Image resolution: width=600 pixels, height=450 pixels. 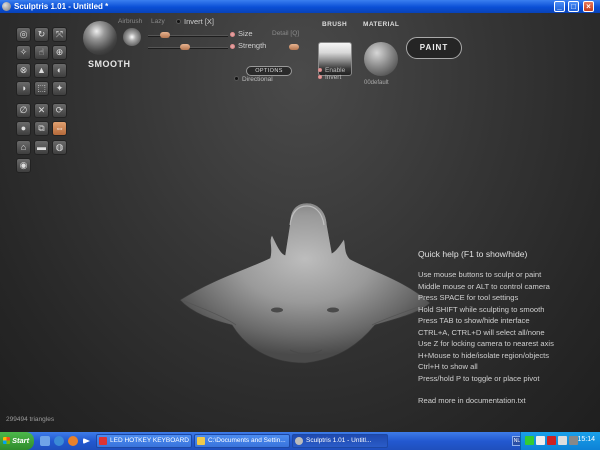 What do you see at coordinates (333, 310) in the screenshot?
I see `sculpt-right-eye` at bounding box center [333, 310].